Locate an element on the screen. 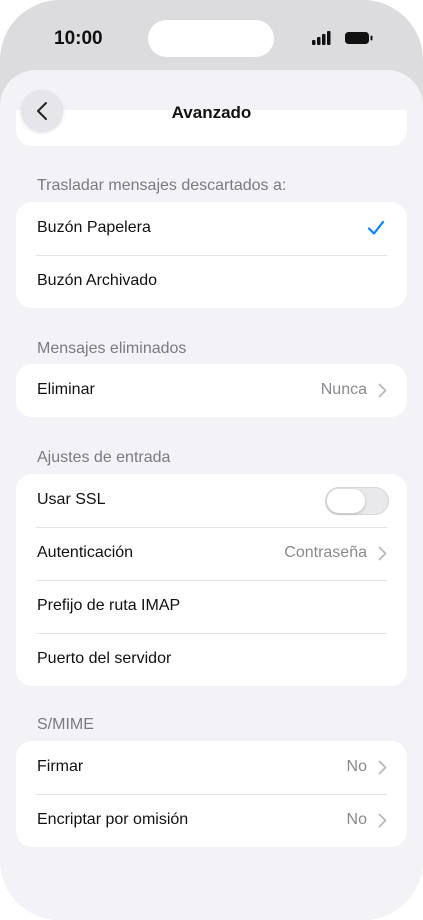 This screenshot has height=920, width=423. row-label: Buzón Archivado is located at coordinates (97, 280).